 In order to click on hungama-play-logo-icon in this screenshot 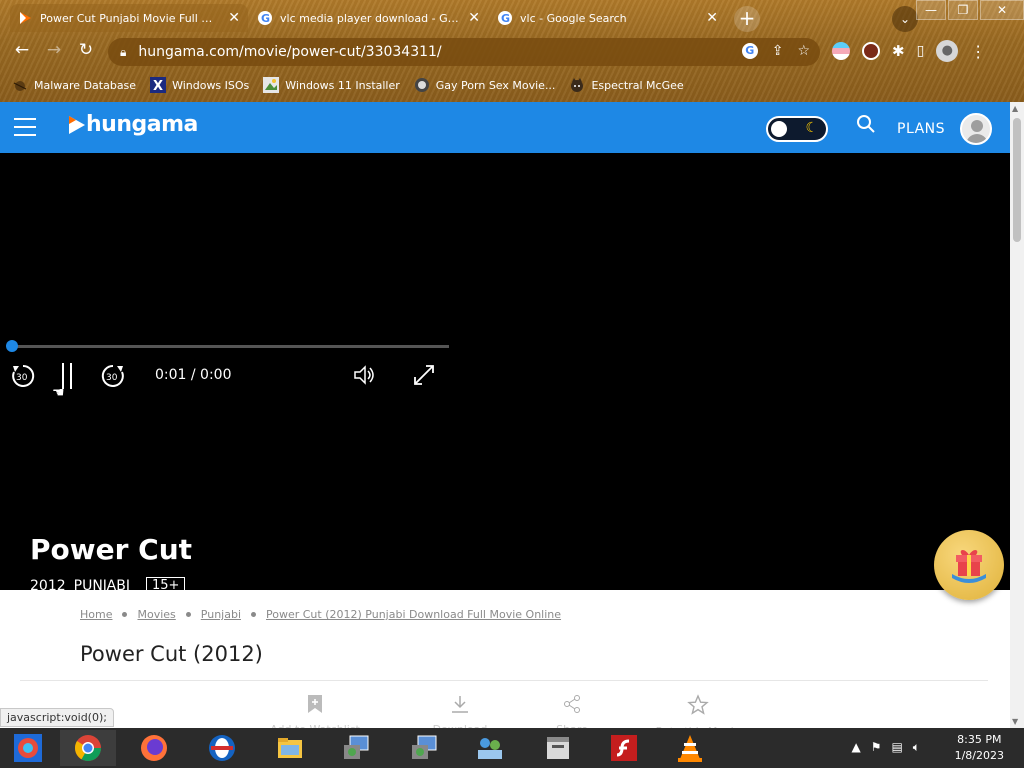, I will do `click(77, 124)`.